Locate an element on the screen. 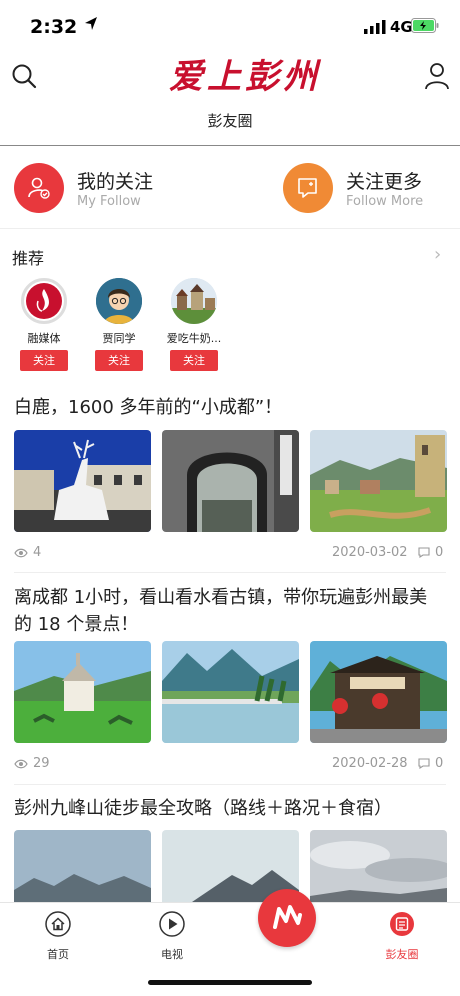  view-count-value: 29 is located at coordinates (41, 763).